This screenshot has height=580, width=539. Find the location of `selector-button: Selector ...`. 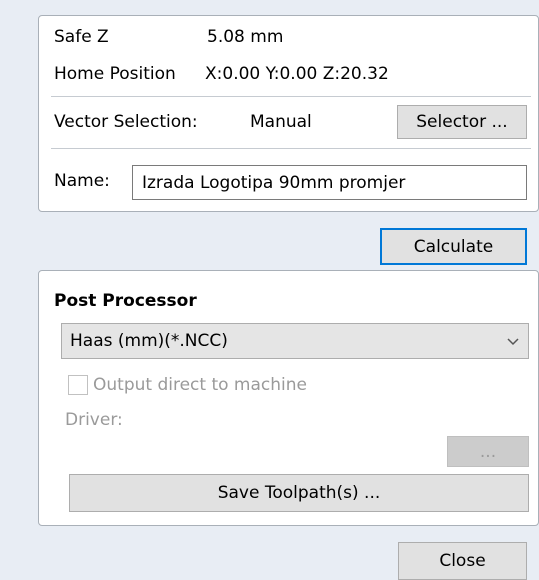

selector-button: Selector ... is located at coordinates (462, 122).